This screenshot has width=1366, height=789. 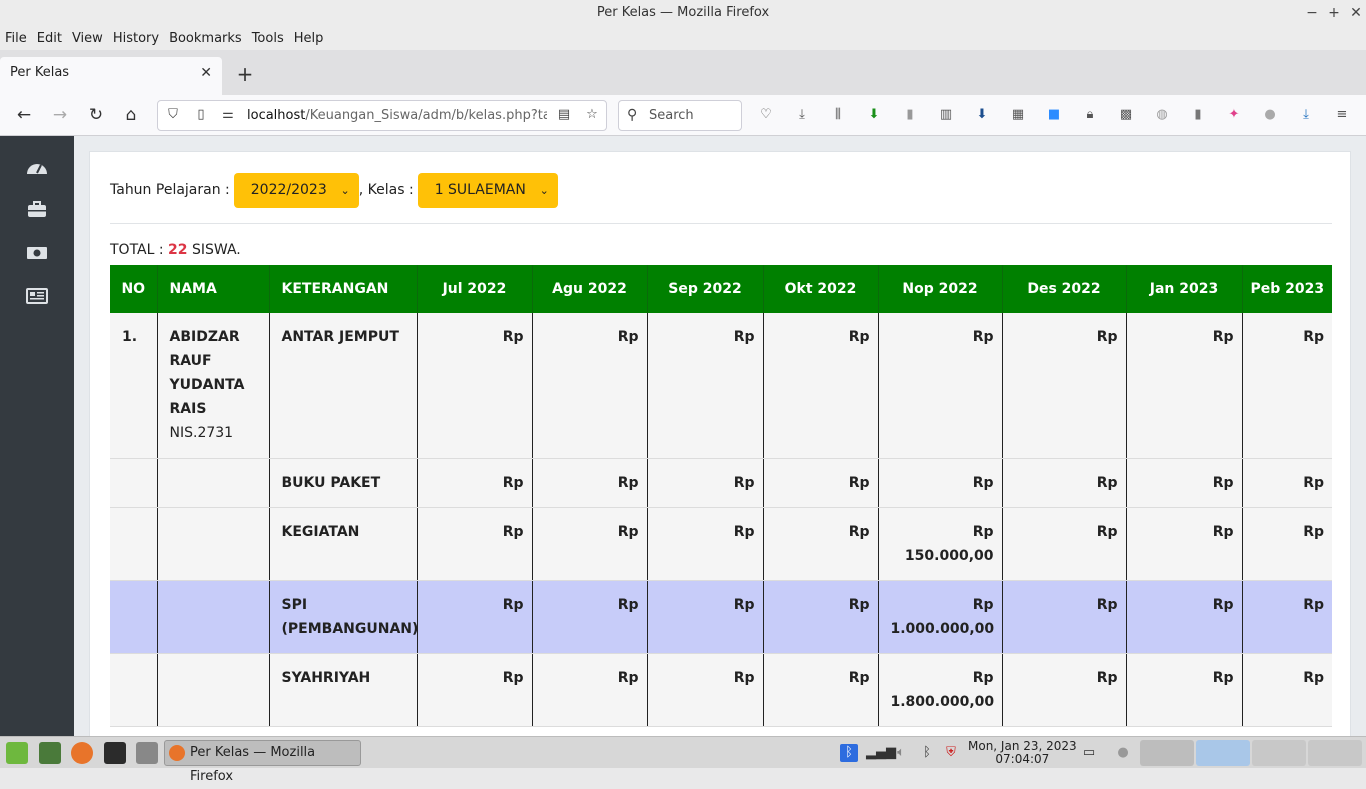 What do you see at coordinates (134, 617) in the screenshot?
I see `row-number` at bounding box center [134, 617].